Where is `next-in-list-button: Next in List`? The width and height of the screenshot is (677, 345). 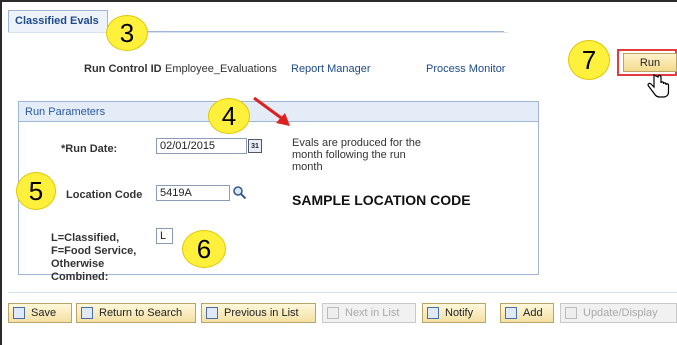
next-in-list-button: Next in List is located at coordinates (369, 313).